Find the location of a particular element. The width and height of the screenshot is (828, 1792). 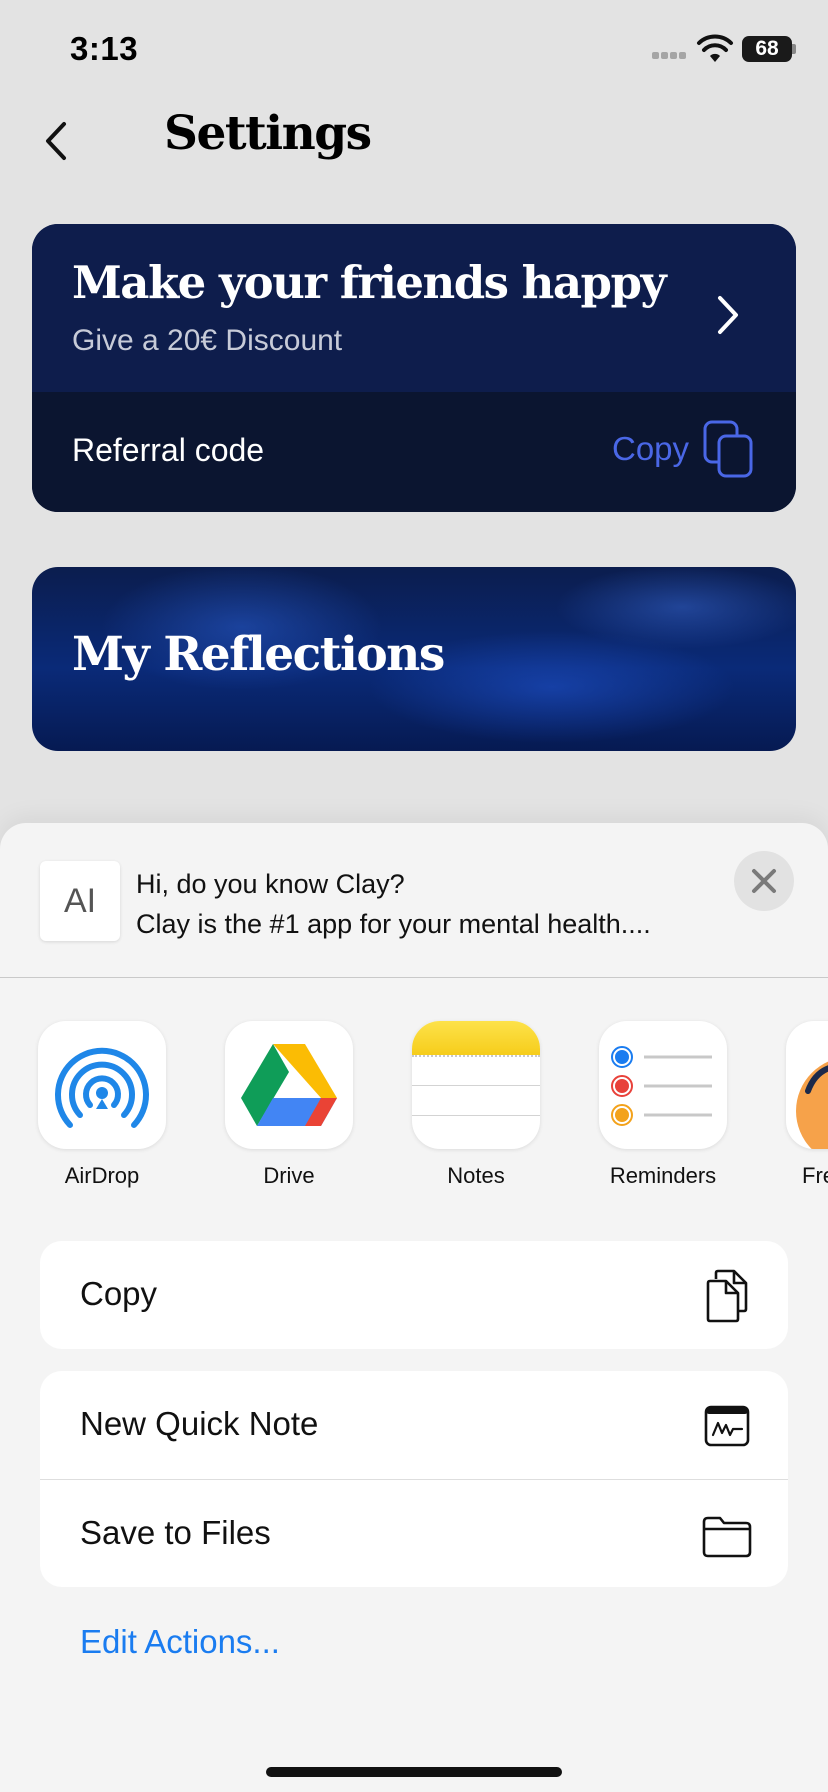

status-bar: 3:13 68 is located at coordinates (414, 50).